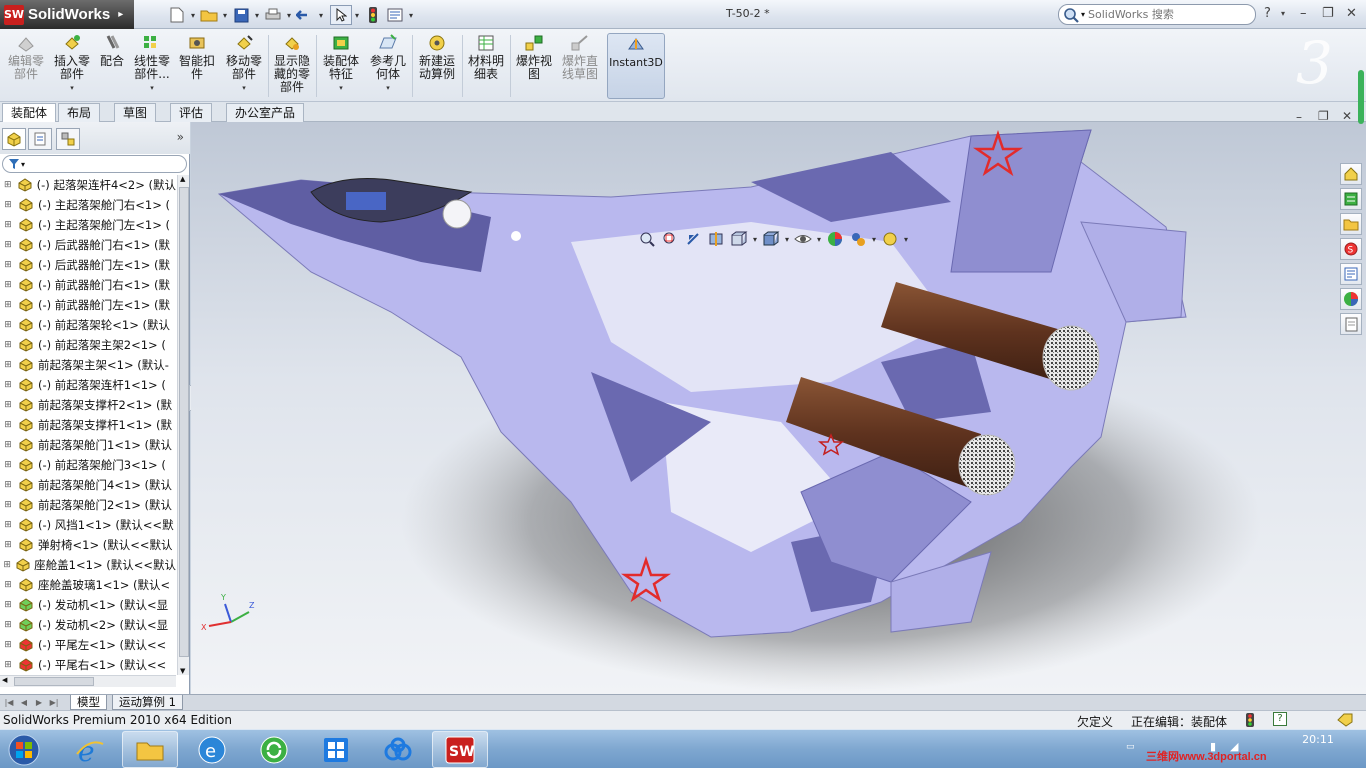 This screenshot has height=768, width=1366. Describe the element at coordinates (803, 239) in the screenshot. I see `hide-show-items-icon` at that location.